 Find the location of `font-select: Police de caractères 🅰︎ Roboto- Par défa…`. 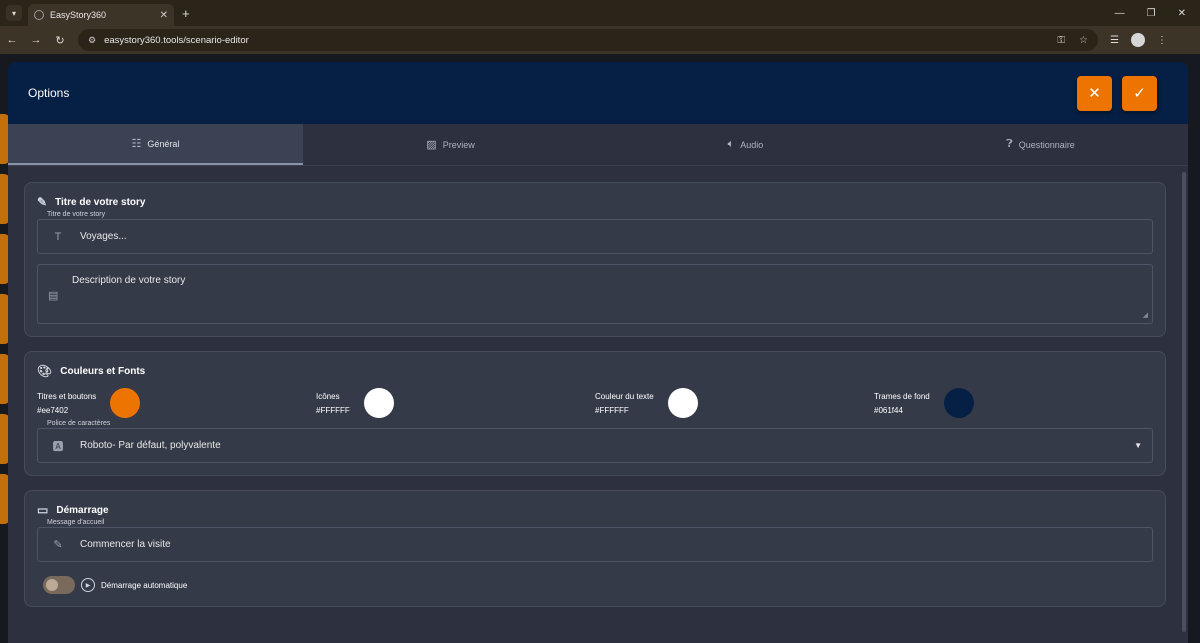

font-select: Police de caractères 🅰︎ Roboto- Par défa… is located at coordinates (595, 441).